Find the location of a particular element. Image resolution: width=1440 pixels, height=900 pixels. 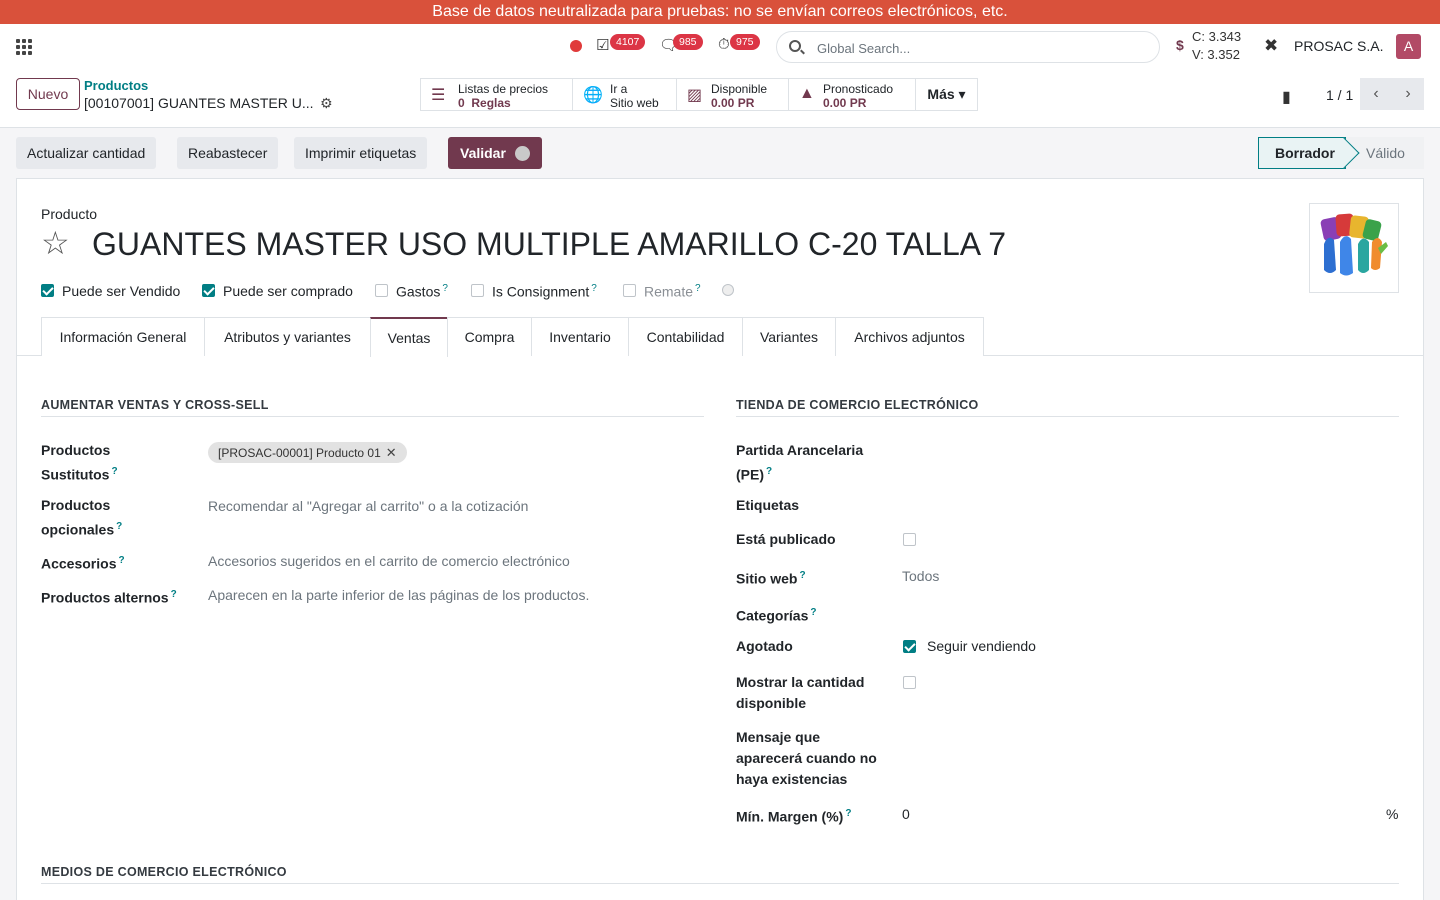

continue-selling-checkbox is located at coordinates (909, 646).